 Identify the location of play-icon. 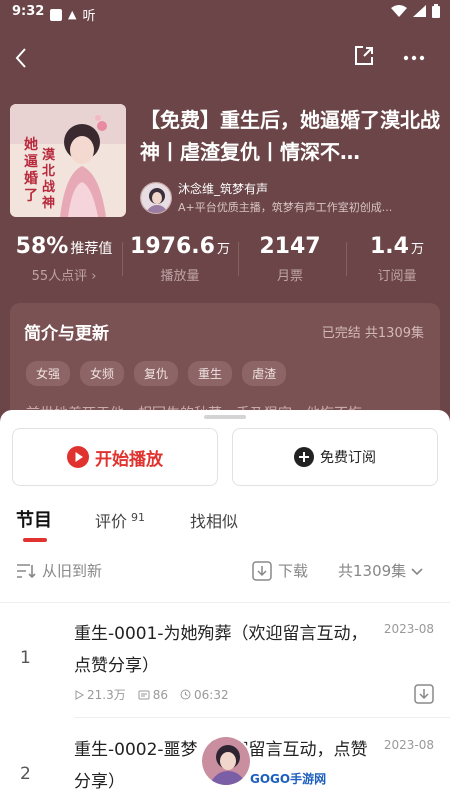
(78, 457).